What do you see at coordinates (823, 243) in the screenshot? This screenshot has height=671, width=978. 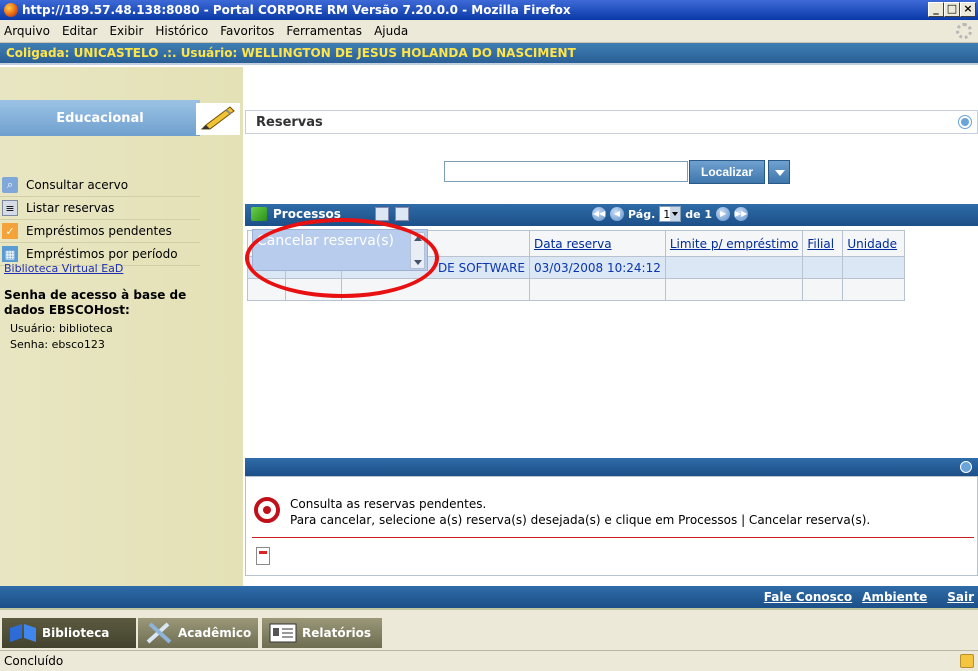 I see `column-header-filial: Filial` at bounding box center [823, 243].